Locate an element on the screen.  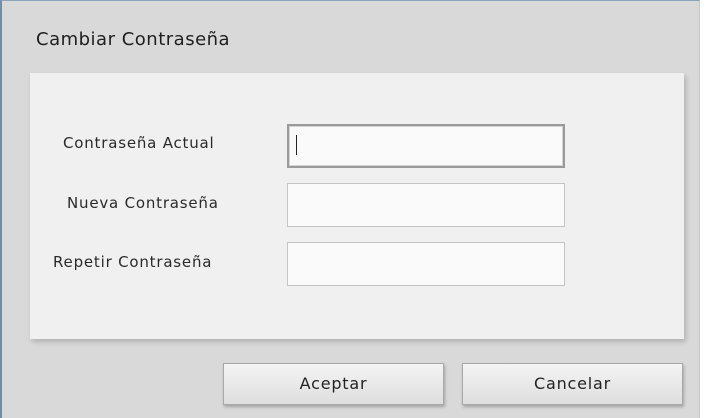
repeat-password-label: Repetir Contraseña is located at coordinates (133, 262).